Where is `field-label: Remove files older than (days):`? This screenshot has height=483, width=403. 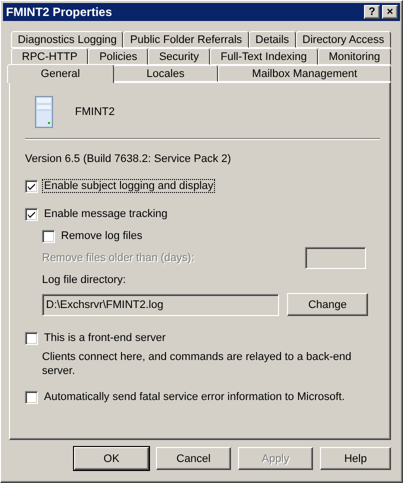 field-label: Remove files older than (days): is located at coordinates (118, 258).